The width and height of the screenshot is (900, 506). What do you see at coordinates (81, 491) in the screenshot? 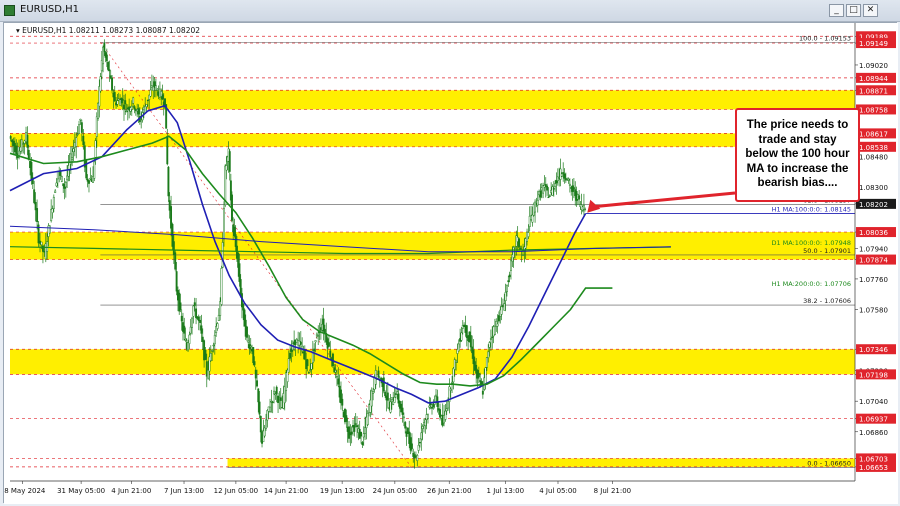
I see `time-axis-label: 31 May 05:00` at bounding box center [81, 491].